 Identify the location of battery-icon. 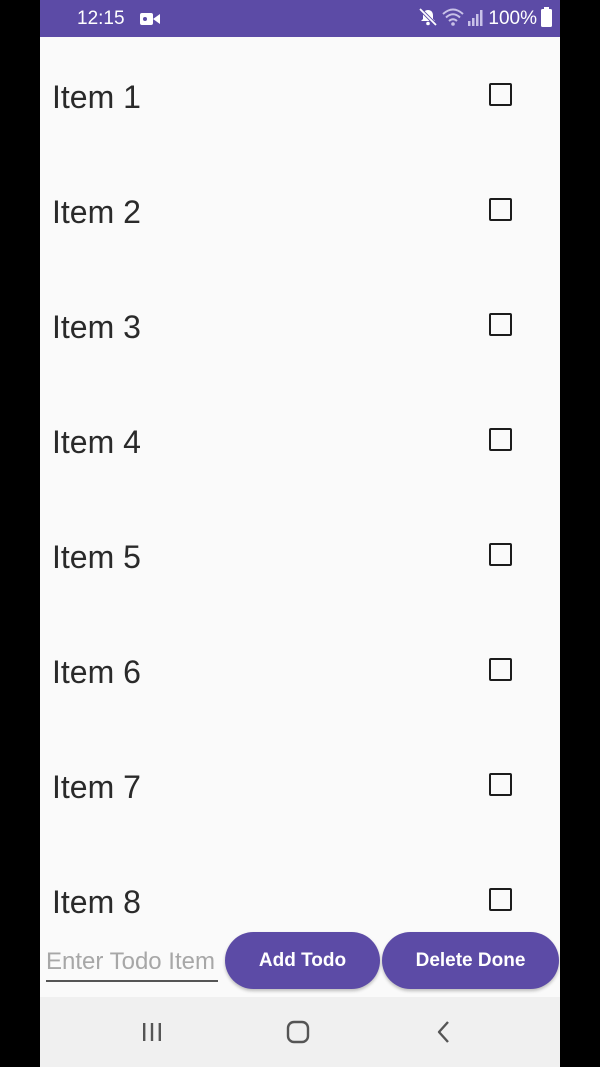
(546, 19).